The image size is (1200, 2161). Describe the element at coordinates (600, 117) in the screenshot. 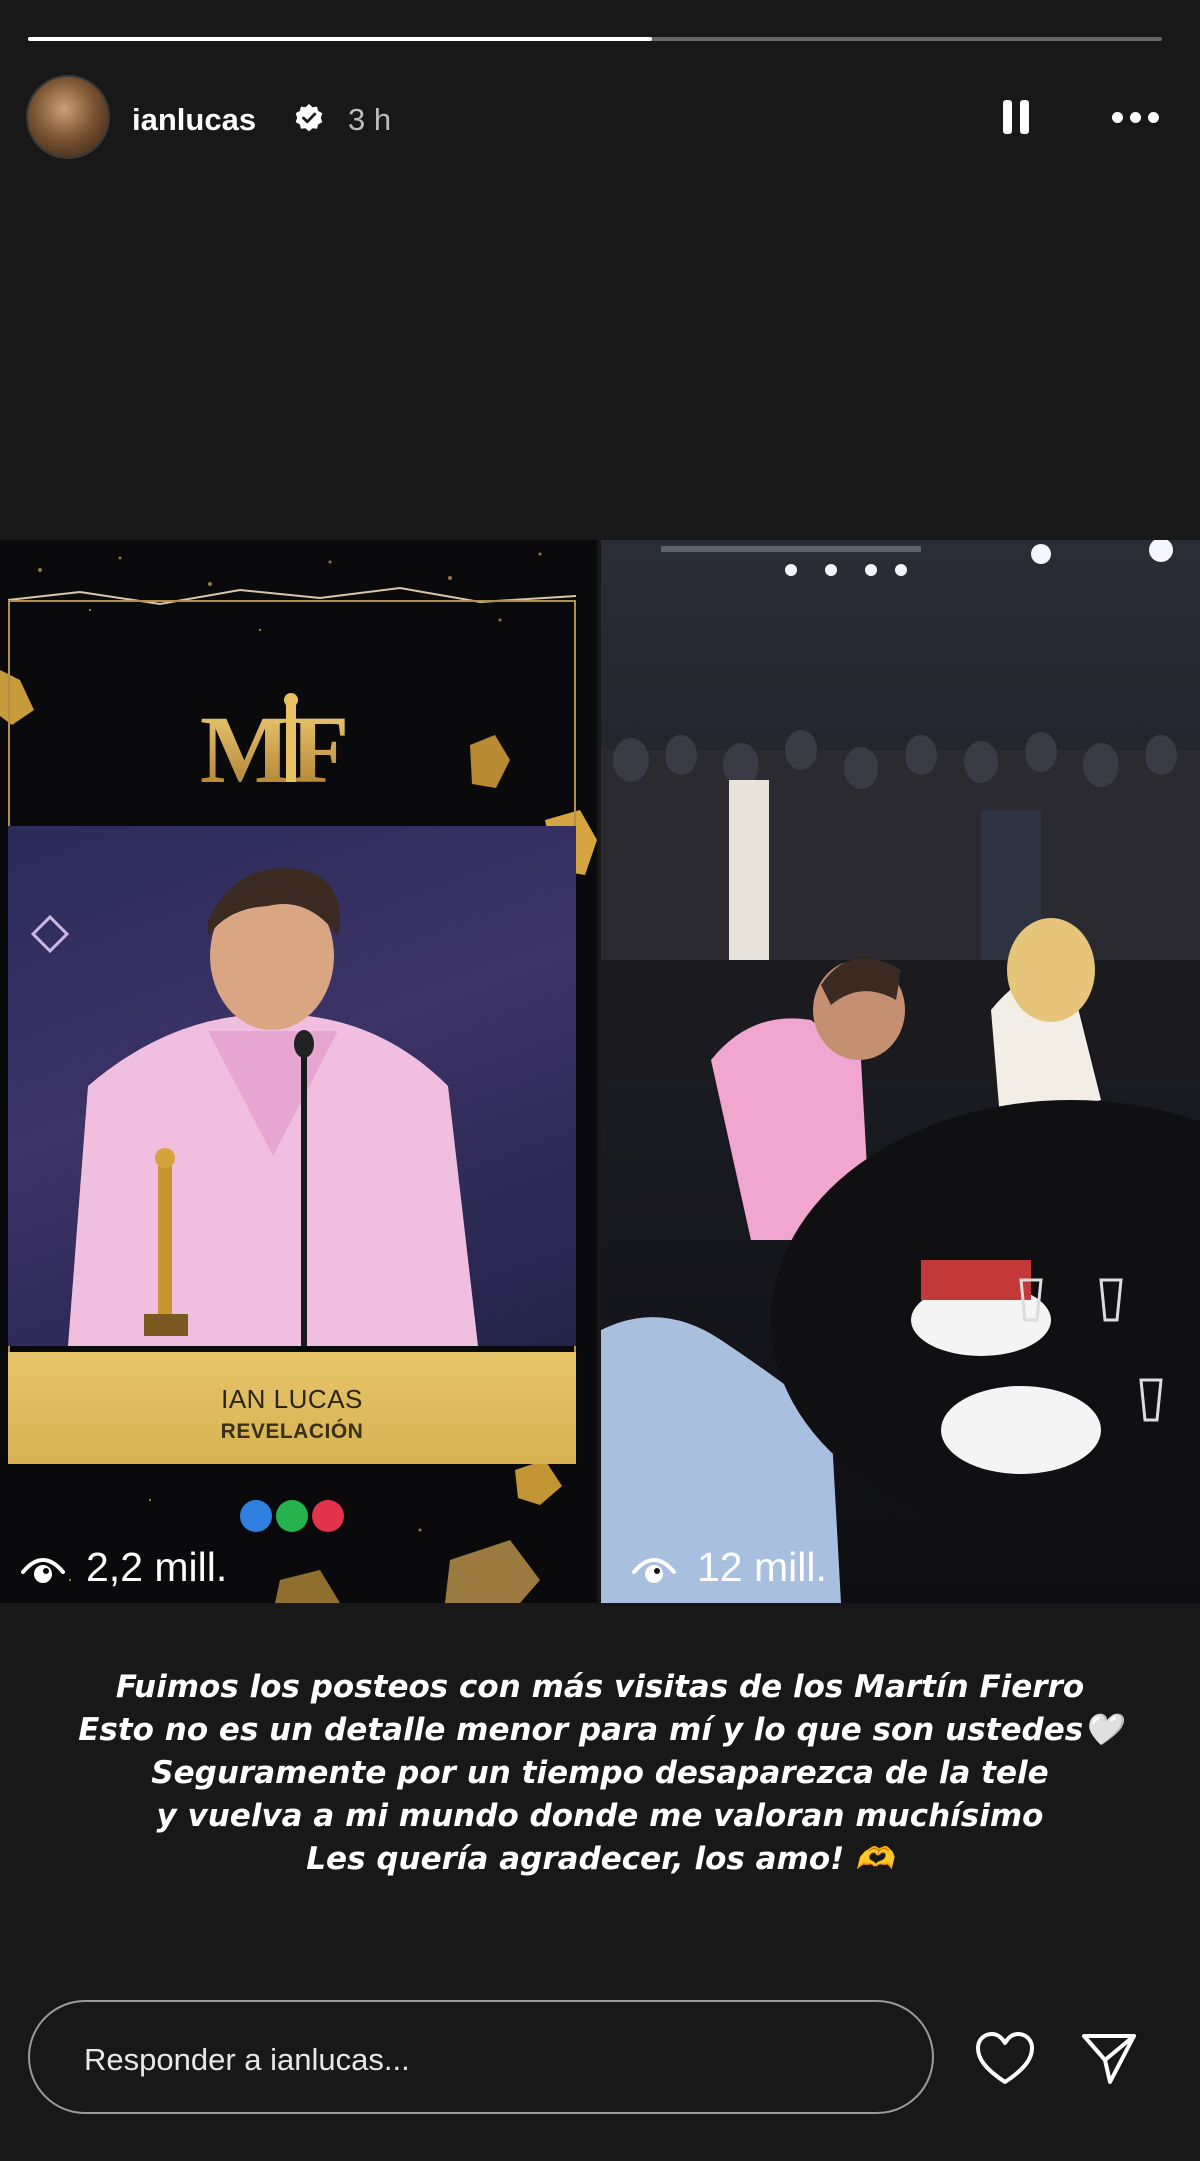

I see `story-header: ianlucas 3 h` at that location.